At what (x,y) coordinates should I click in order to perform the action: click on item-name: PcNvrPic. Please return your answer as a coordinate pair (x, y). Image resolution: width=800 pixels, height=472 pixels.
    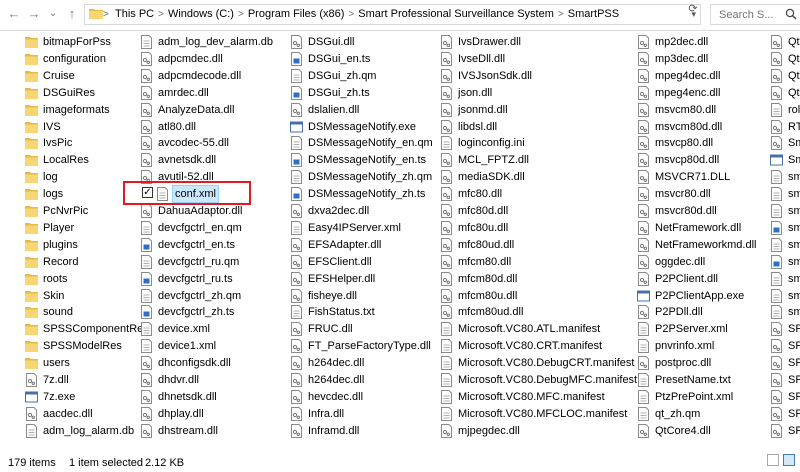
    Looking at the image, I should click on (66, 211).